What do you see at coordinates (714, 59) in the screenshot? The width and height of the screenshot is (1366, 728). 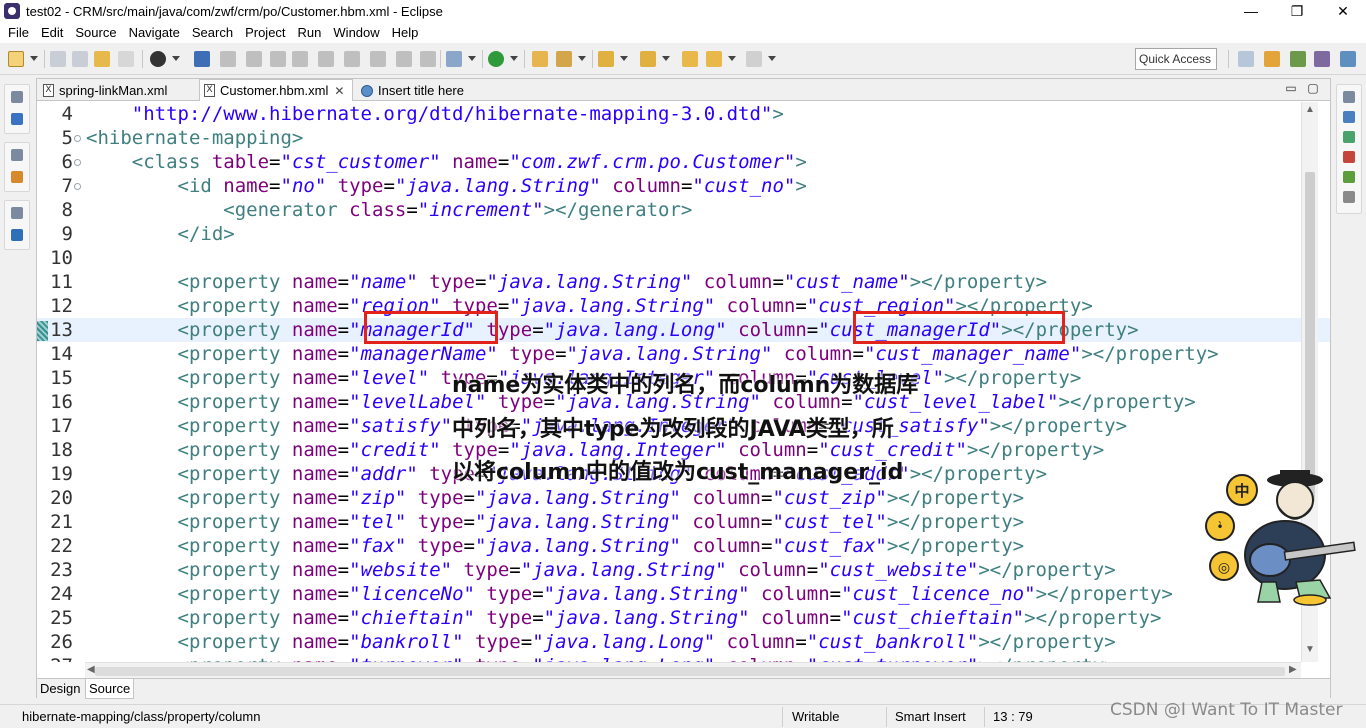 I see `back-icon` at bounding box center [714, 59].